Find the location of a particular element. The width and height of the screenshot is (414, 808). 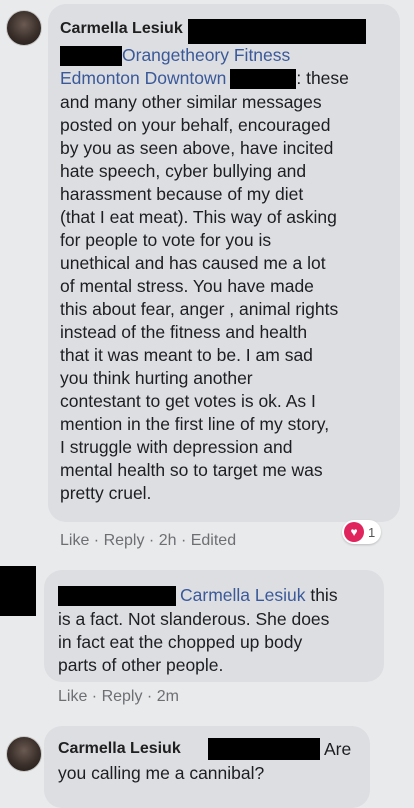

comment-actions: Like · Reply · 2h · Edited is located at coordinates (148, 541).